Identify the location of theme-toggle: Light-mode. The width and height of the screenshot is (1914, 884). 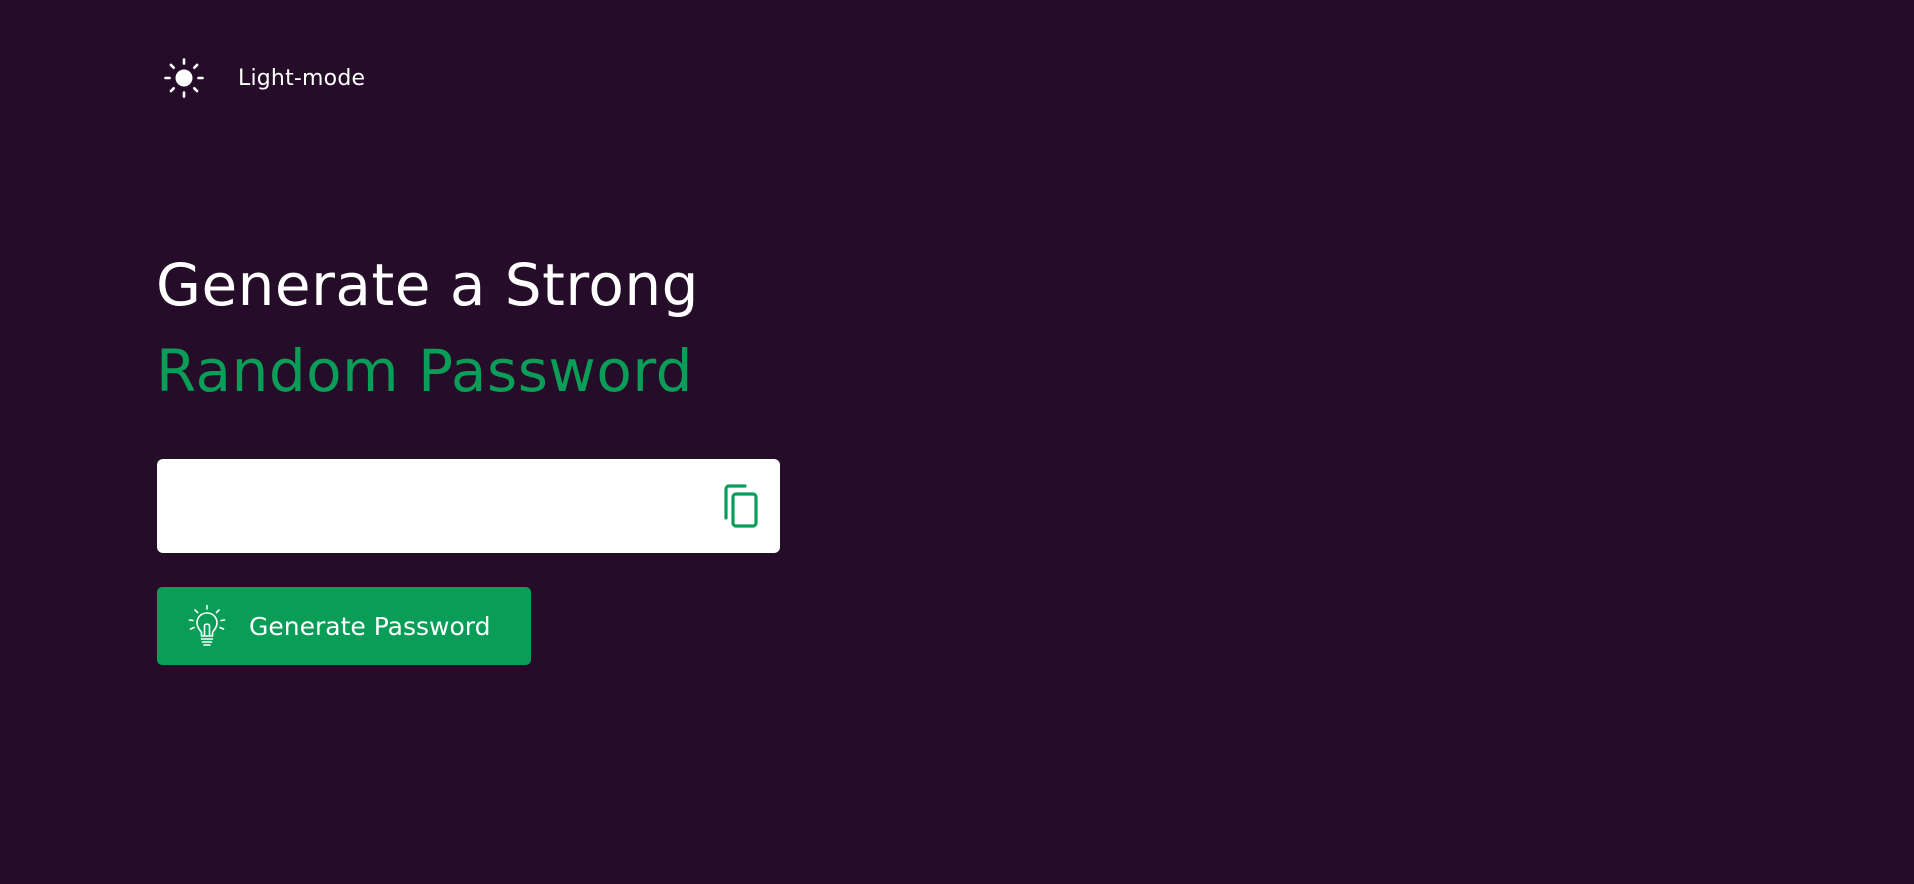
(264, 78).